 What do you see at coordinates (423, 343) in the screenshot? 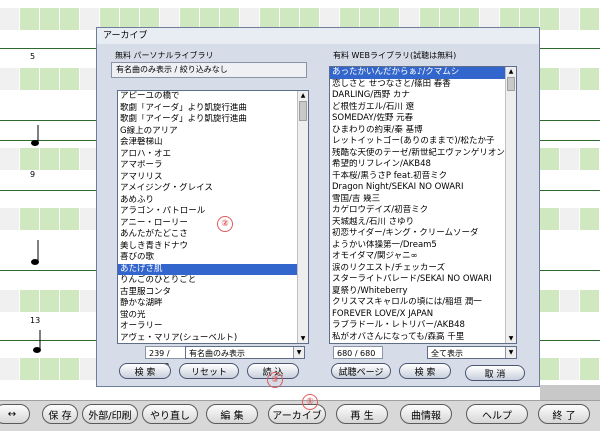
I see `song-list-item: 恋唄しようよ/吉田 拓郎` at bounding box center [423, 343].